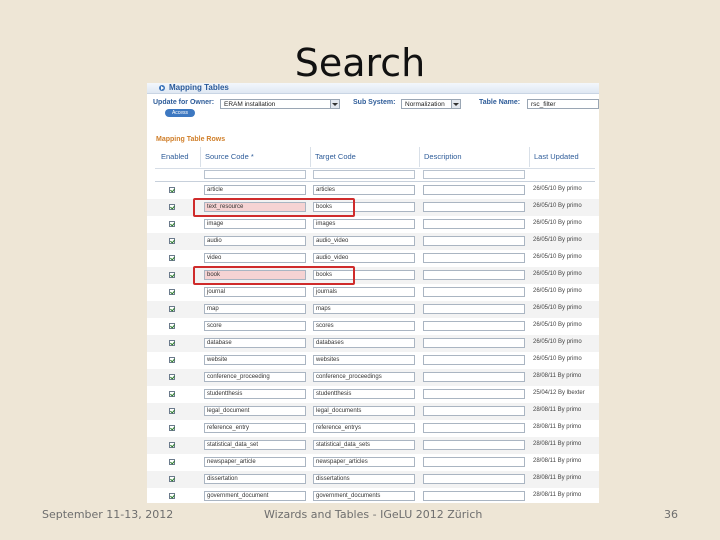 This screenshot has width=720, height=540. What do you see at coordinates (364, 309) in the screenshot?
I see `target-code-input: maps` at bounding box center [364, 309].